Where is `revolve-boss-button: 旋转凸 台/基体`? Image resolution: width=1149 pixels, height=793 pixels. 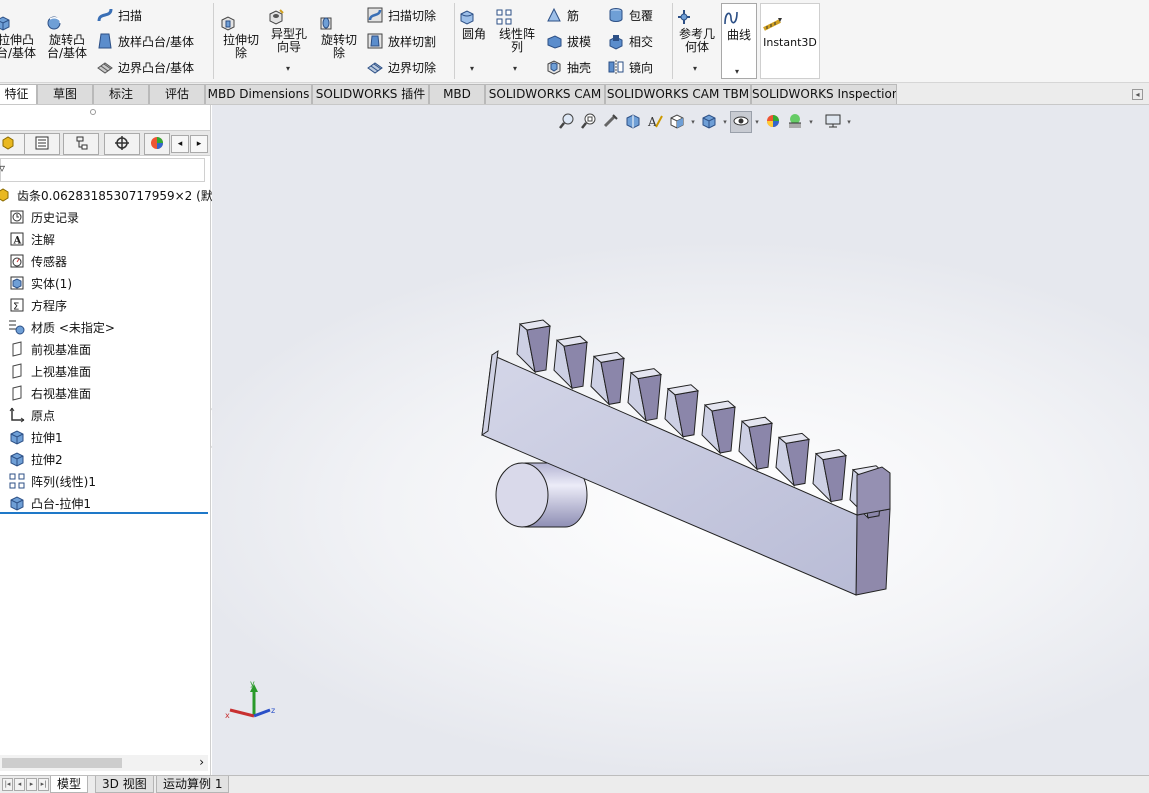
revolve-boss-button: 旋转凸 台/基体 is located at coordinates (67, 37).